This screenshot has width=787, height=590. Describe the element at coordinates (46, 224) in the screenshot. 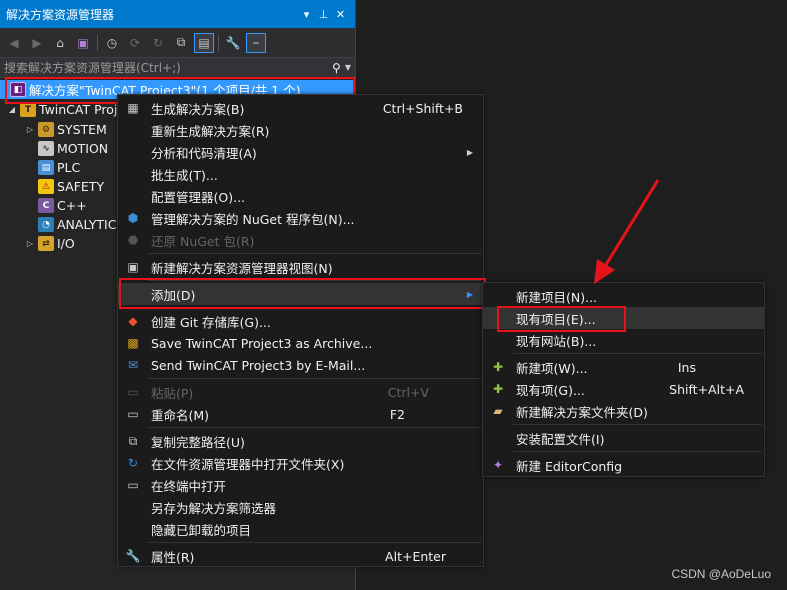

I see `analytics-icon: ◔` at that location.